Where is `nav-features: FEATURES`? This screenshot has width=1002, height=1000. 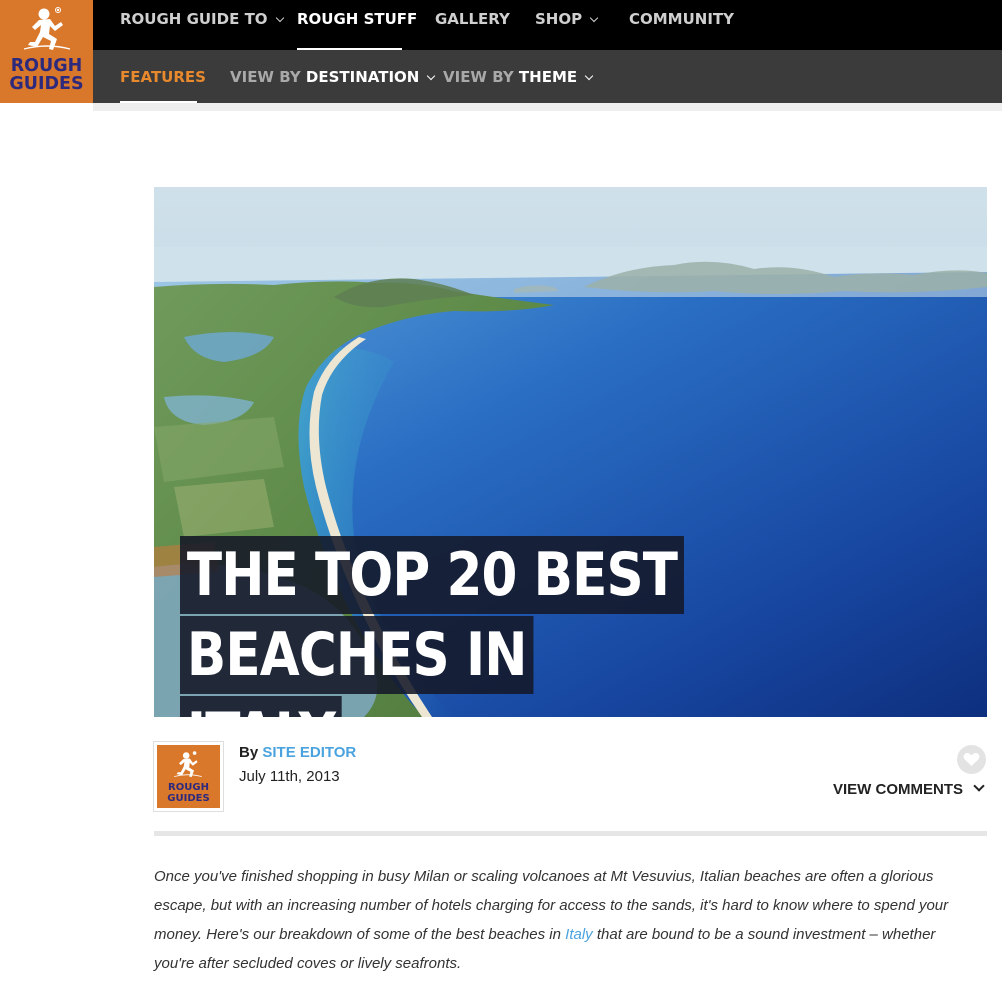
nav-features: FEATURES is located at coordinates (163, 77).